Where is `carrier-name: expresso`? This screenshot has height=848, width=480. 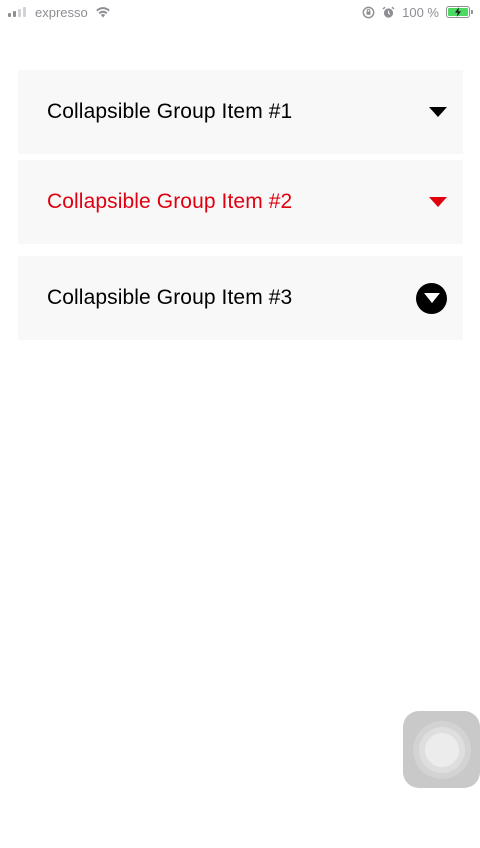
carrier-name: expresso is located at coordinates (61, 12).